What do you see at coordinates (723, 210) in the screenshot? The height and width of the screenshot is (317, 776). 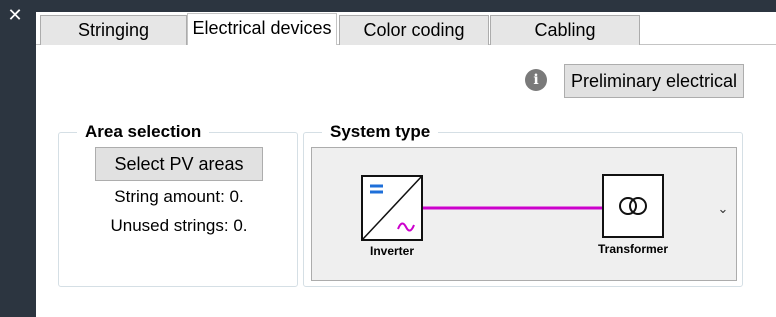 I see `chevron-down-icon: ⌄` at bounding box center [723, 210].